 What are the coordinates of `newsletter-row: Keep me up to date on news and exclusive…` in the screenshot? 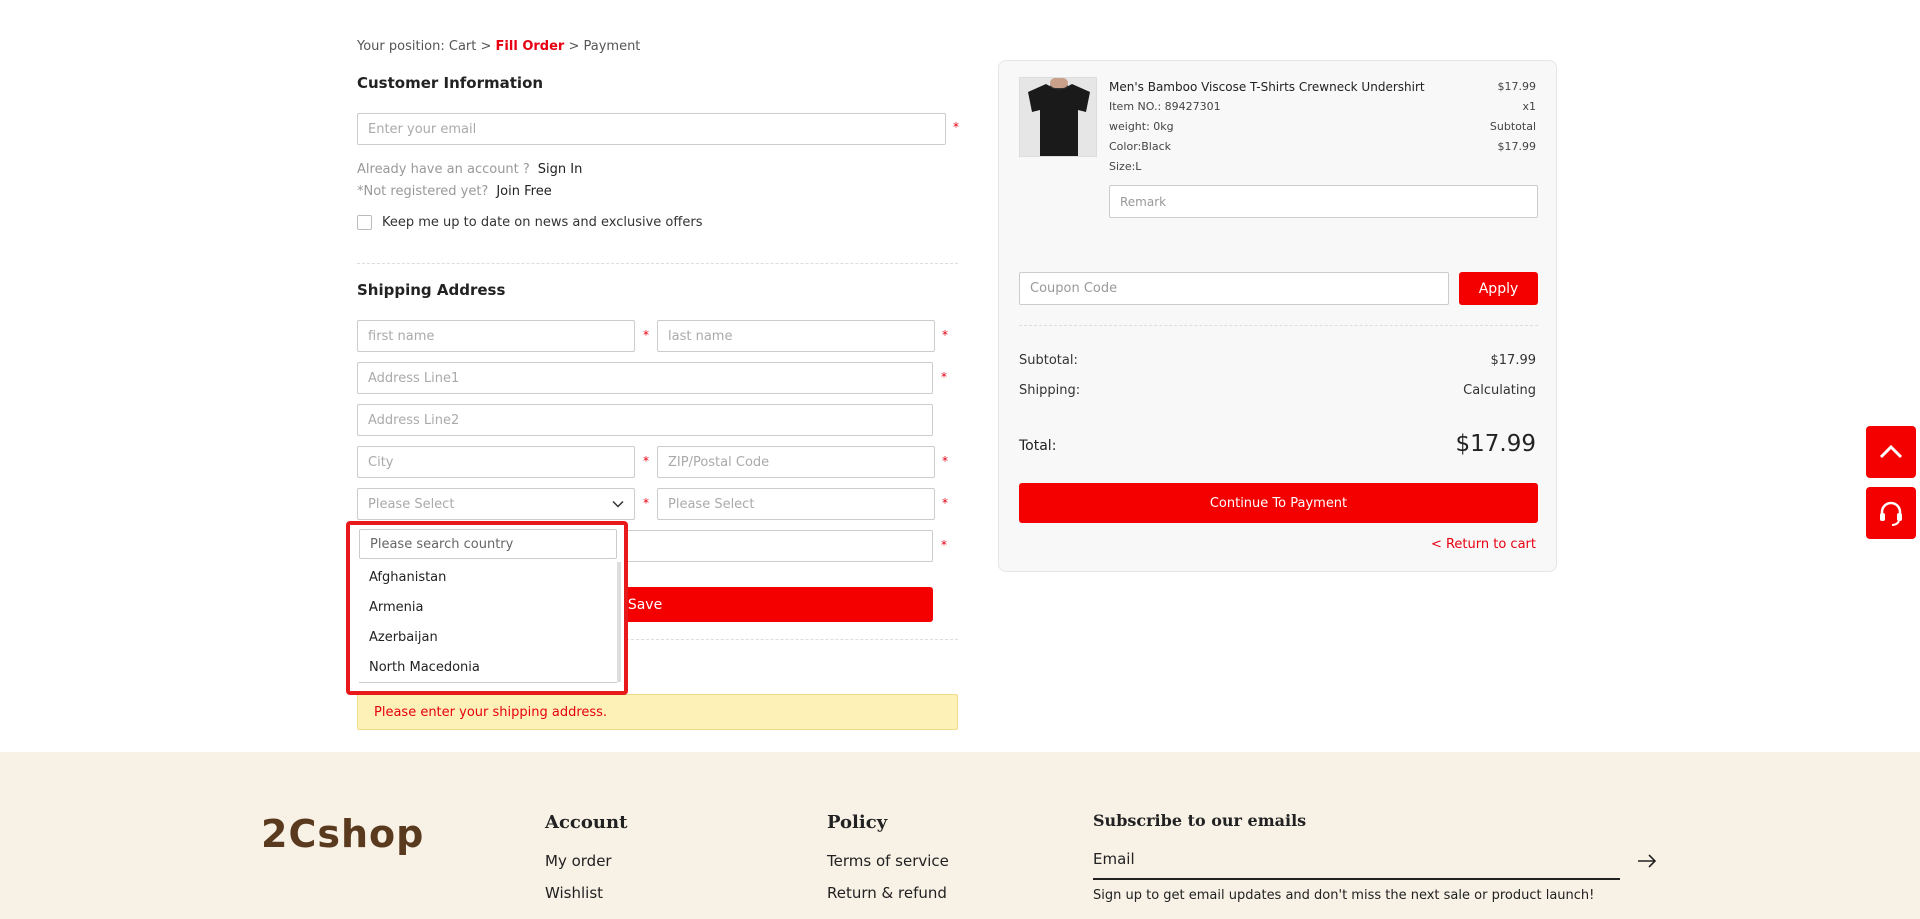 It's located at (529, 222).